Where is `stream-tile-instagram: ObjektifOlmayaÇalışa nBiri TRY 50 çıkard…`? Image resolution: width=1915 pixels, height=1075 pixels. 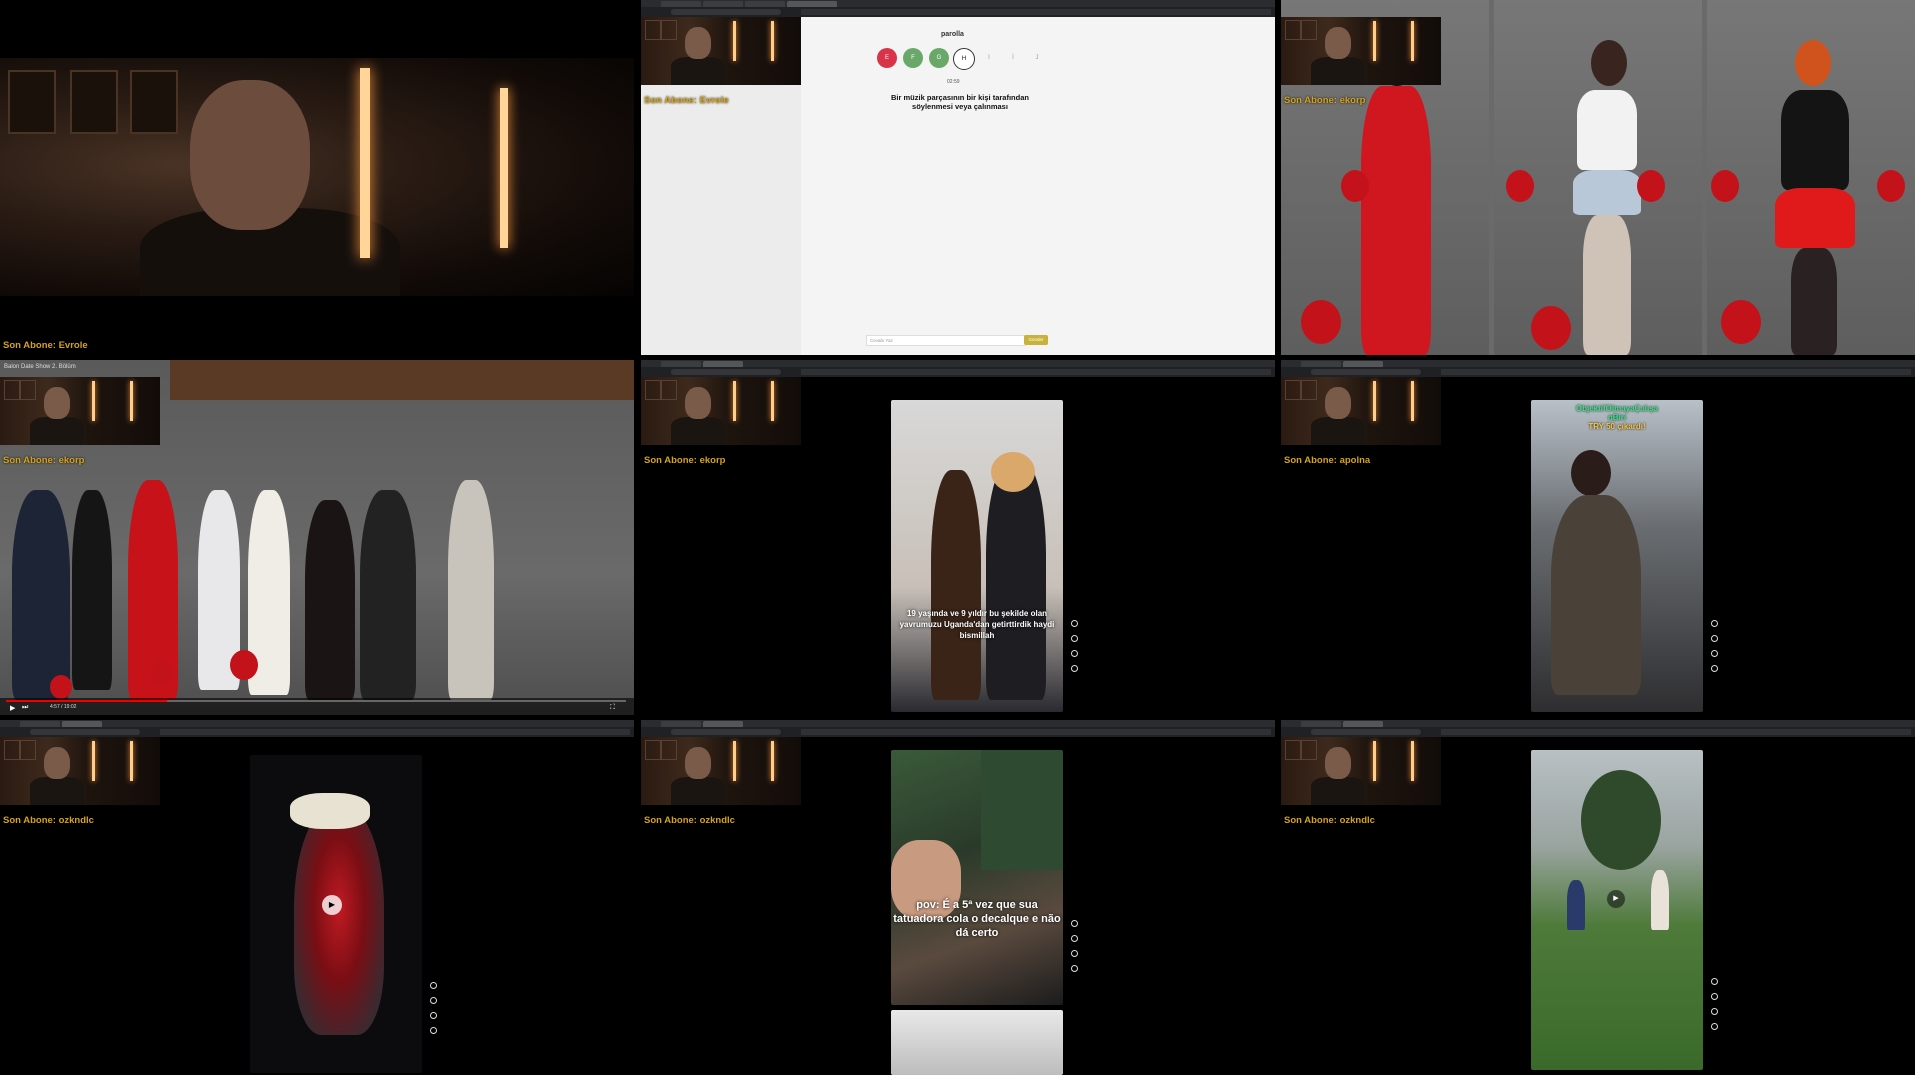
stream-tile-instagram: ObjektifOlmayaÇalışa nBiri TRY 50 çıkard… is located at coordinates (1598, 537).